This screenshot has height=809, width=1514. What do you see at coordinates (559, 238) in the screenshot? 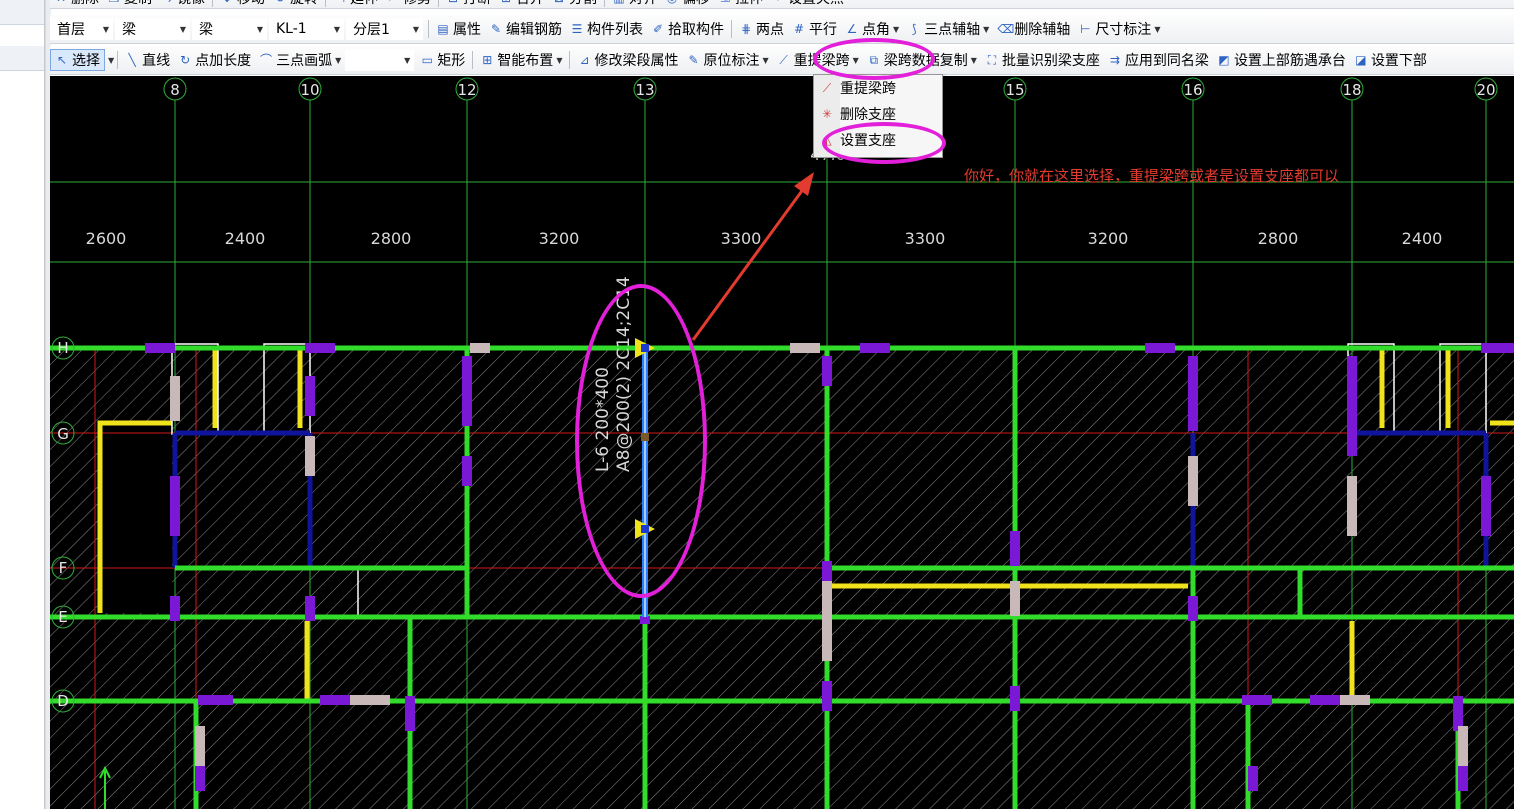
I see `dimension-value: 3200` at bounding box center [559, 238].